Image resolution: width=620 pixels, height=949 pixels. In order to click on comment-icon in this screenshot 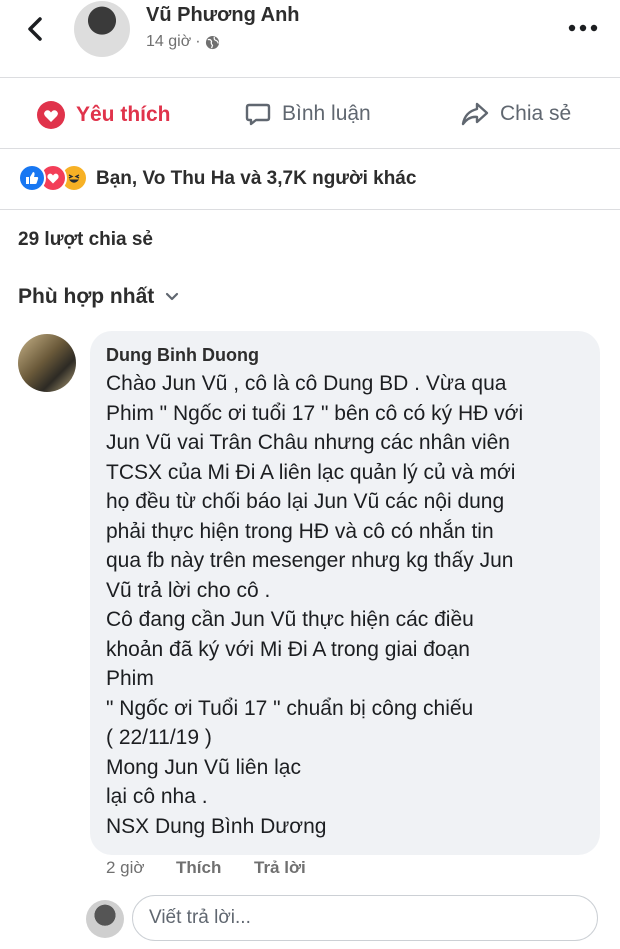, I will do `click(258, 114)`.